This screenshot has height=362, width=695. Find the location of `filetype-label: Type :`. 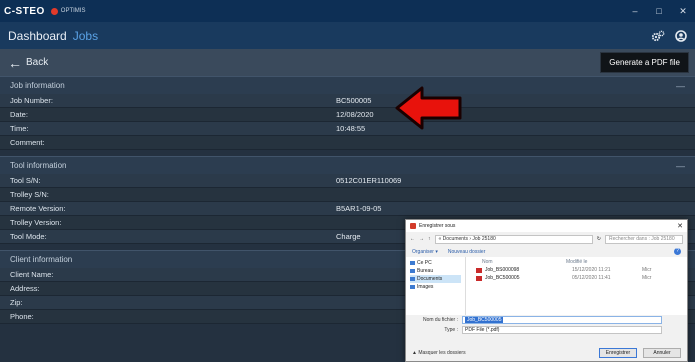

filetype-label: Type : is located at coordinates (451, 330).